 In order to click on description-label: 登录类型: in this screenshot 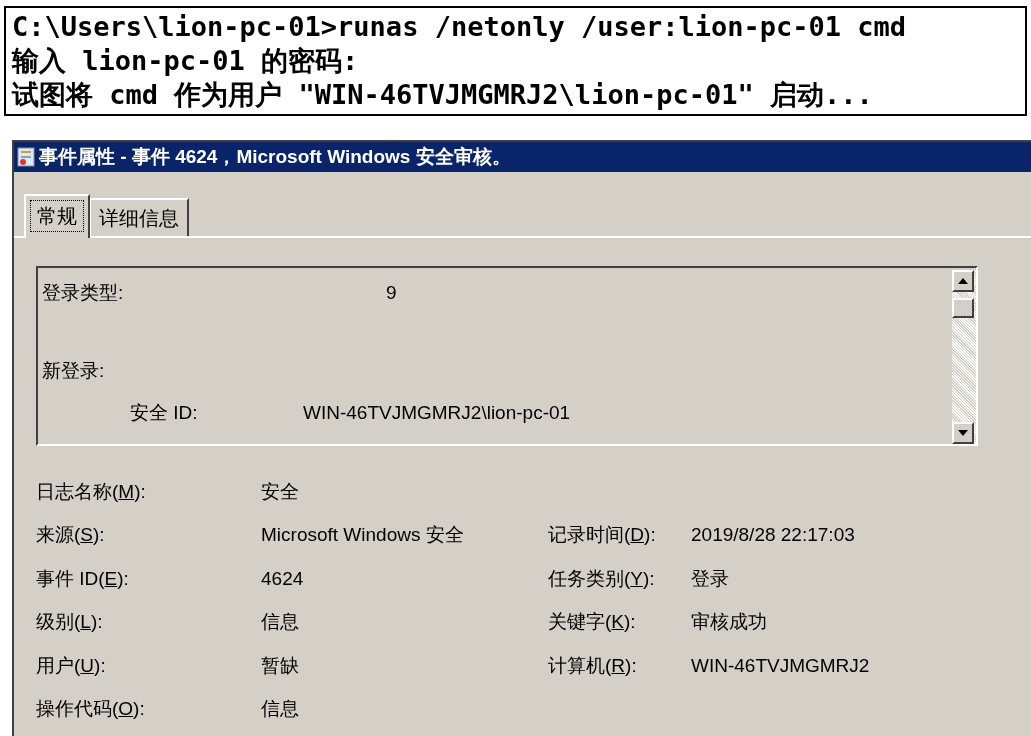, I will do `click(83, 292)`.